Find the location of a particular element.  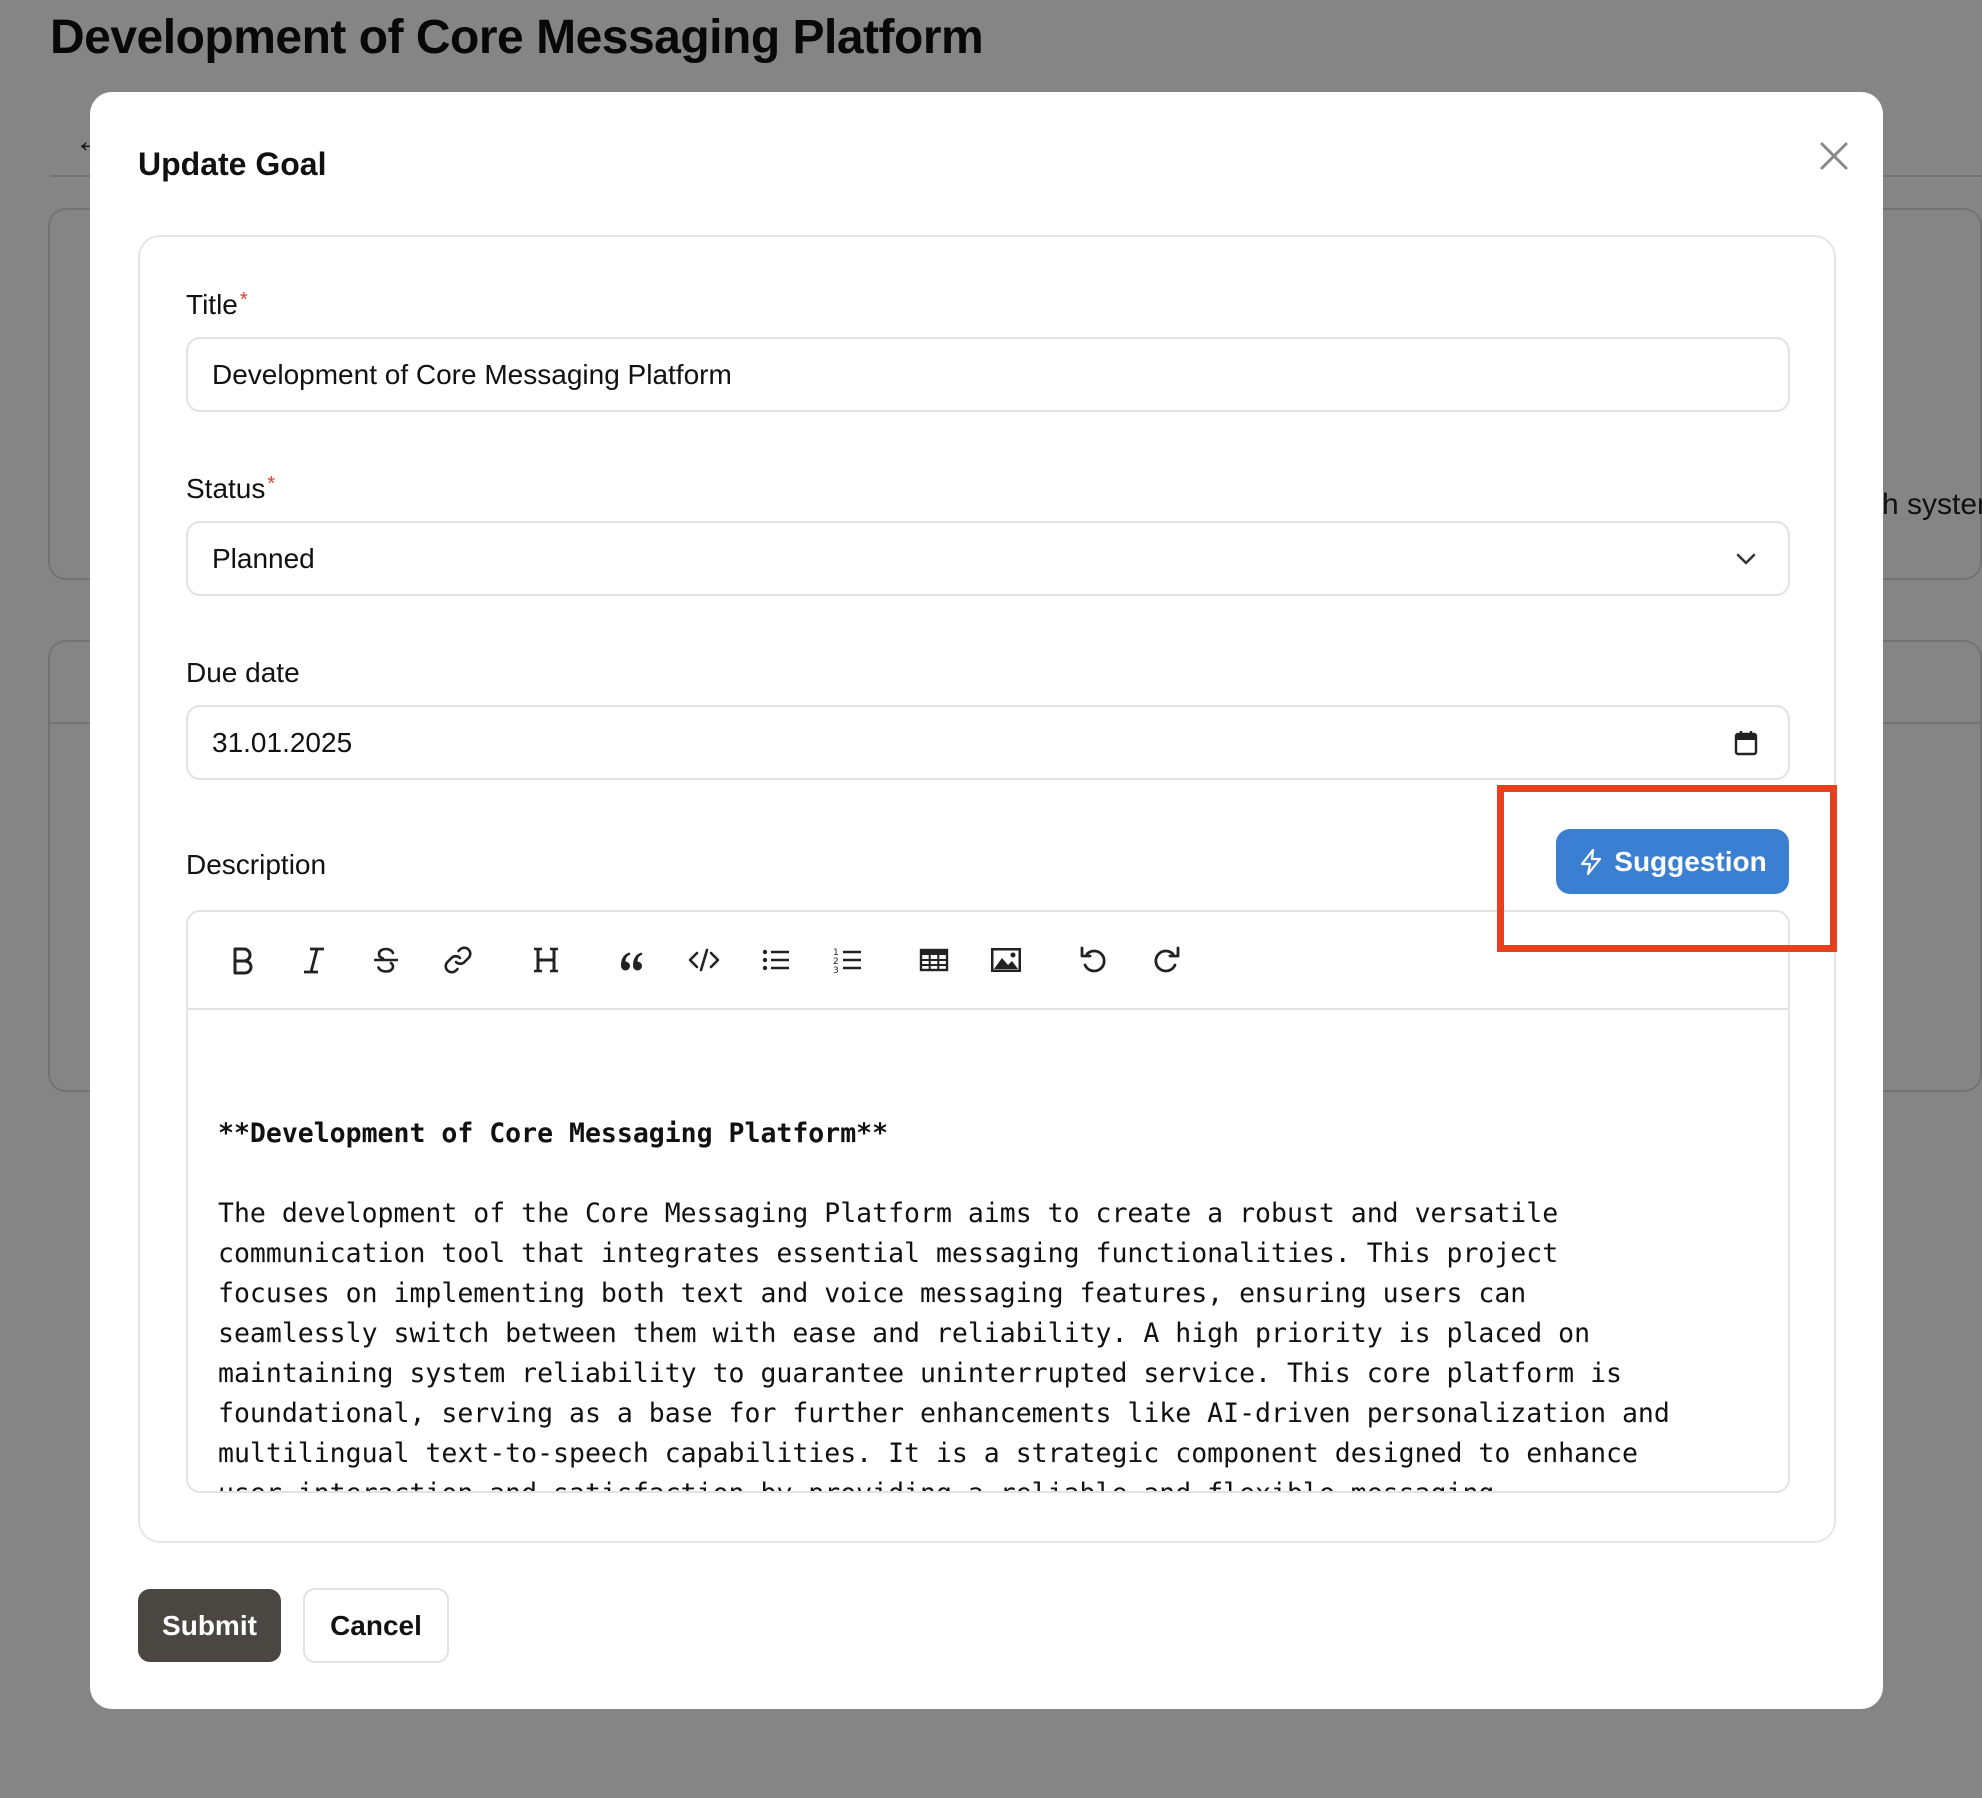

link-icon is located at coordinates (458, 960).